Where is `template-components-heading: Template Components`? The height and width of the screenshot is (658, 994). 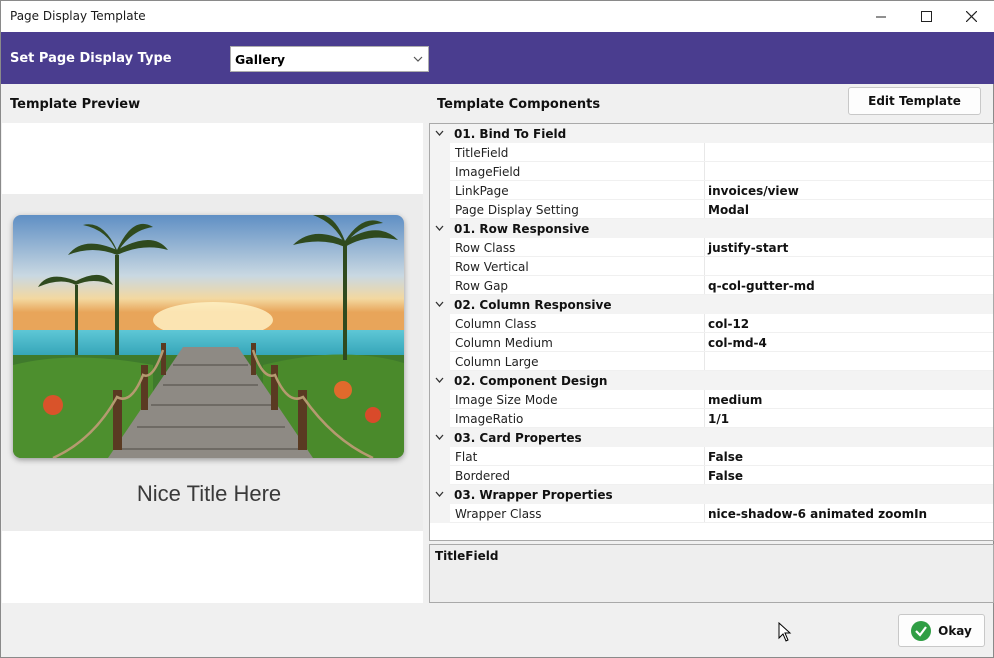 template-components-heading: Template Components is located at coordinates (519, 104).